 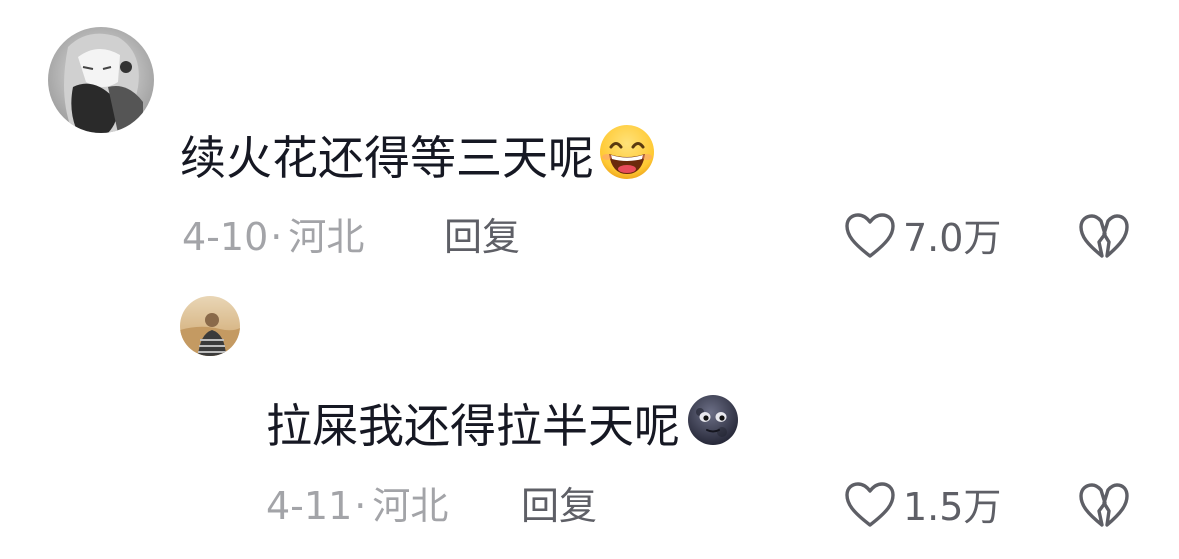 I want to click on grinning-squinting-face-icon, so click(x=627, y=158).